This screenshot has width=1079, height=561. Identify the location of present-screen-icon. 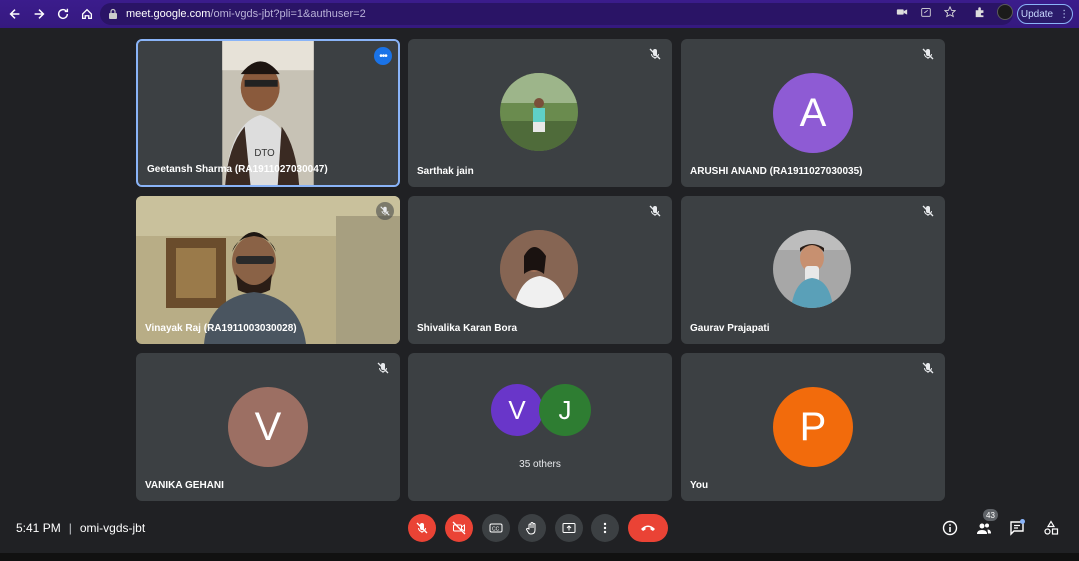
(569, 528).